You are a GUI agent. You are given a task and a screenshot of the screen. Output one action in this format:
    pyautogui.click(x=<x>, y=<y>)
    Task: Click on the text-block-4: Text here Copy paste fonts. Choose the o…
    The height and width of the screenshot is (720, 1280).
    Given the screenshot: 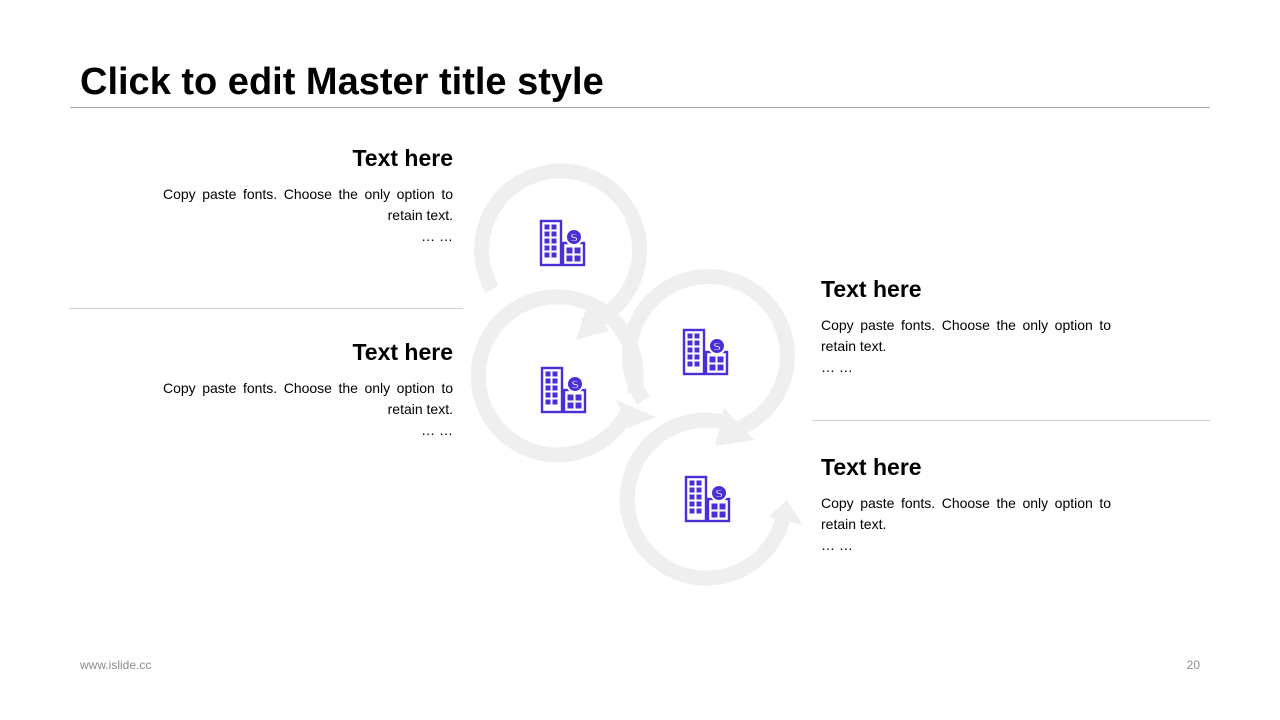 What is the action you would take?
    pyautogui.click(x=966, y=503)
    